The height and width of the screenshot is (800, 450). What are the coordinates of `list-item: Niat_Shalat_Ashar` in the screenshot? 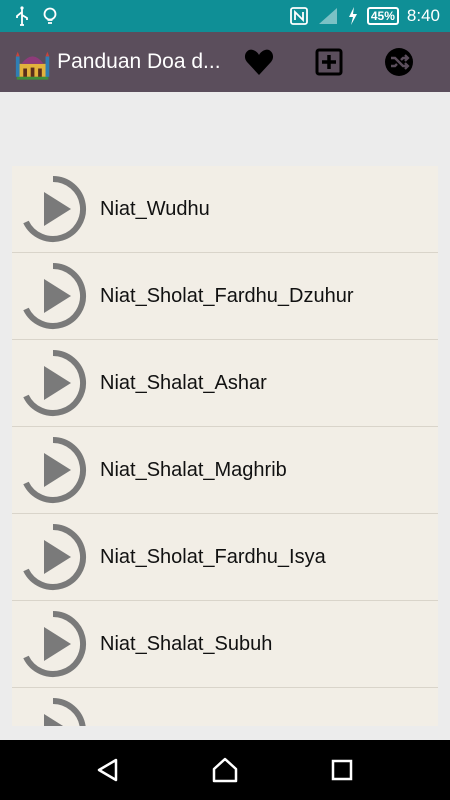 It's located at (225, 383).